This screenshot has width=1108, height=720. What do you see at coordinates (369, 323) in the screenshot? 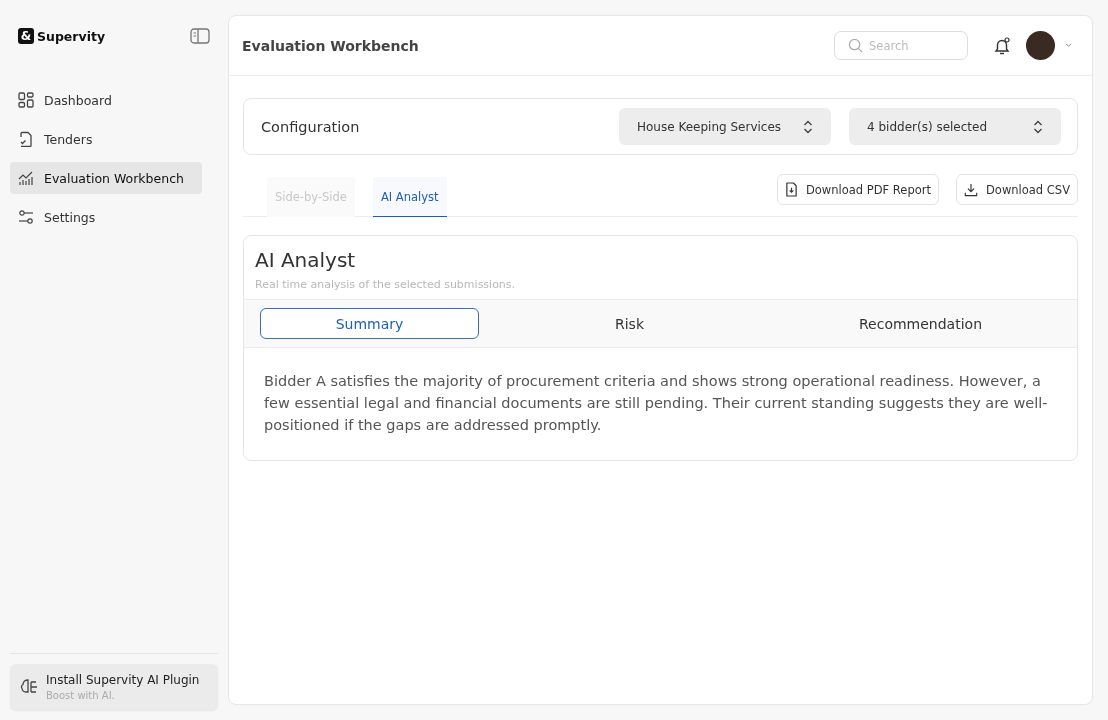
I see `analysis-tab: Summary` at bounding box center [369, 323].